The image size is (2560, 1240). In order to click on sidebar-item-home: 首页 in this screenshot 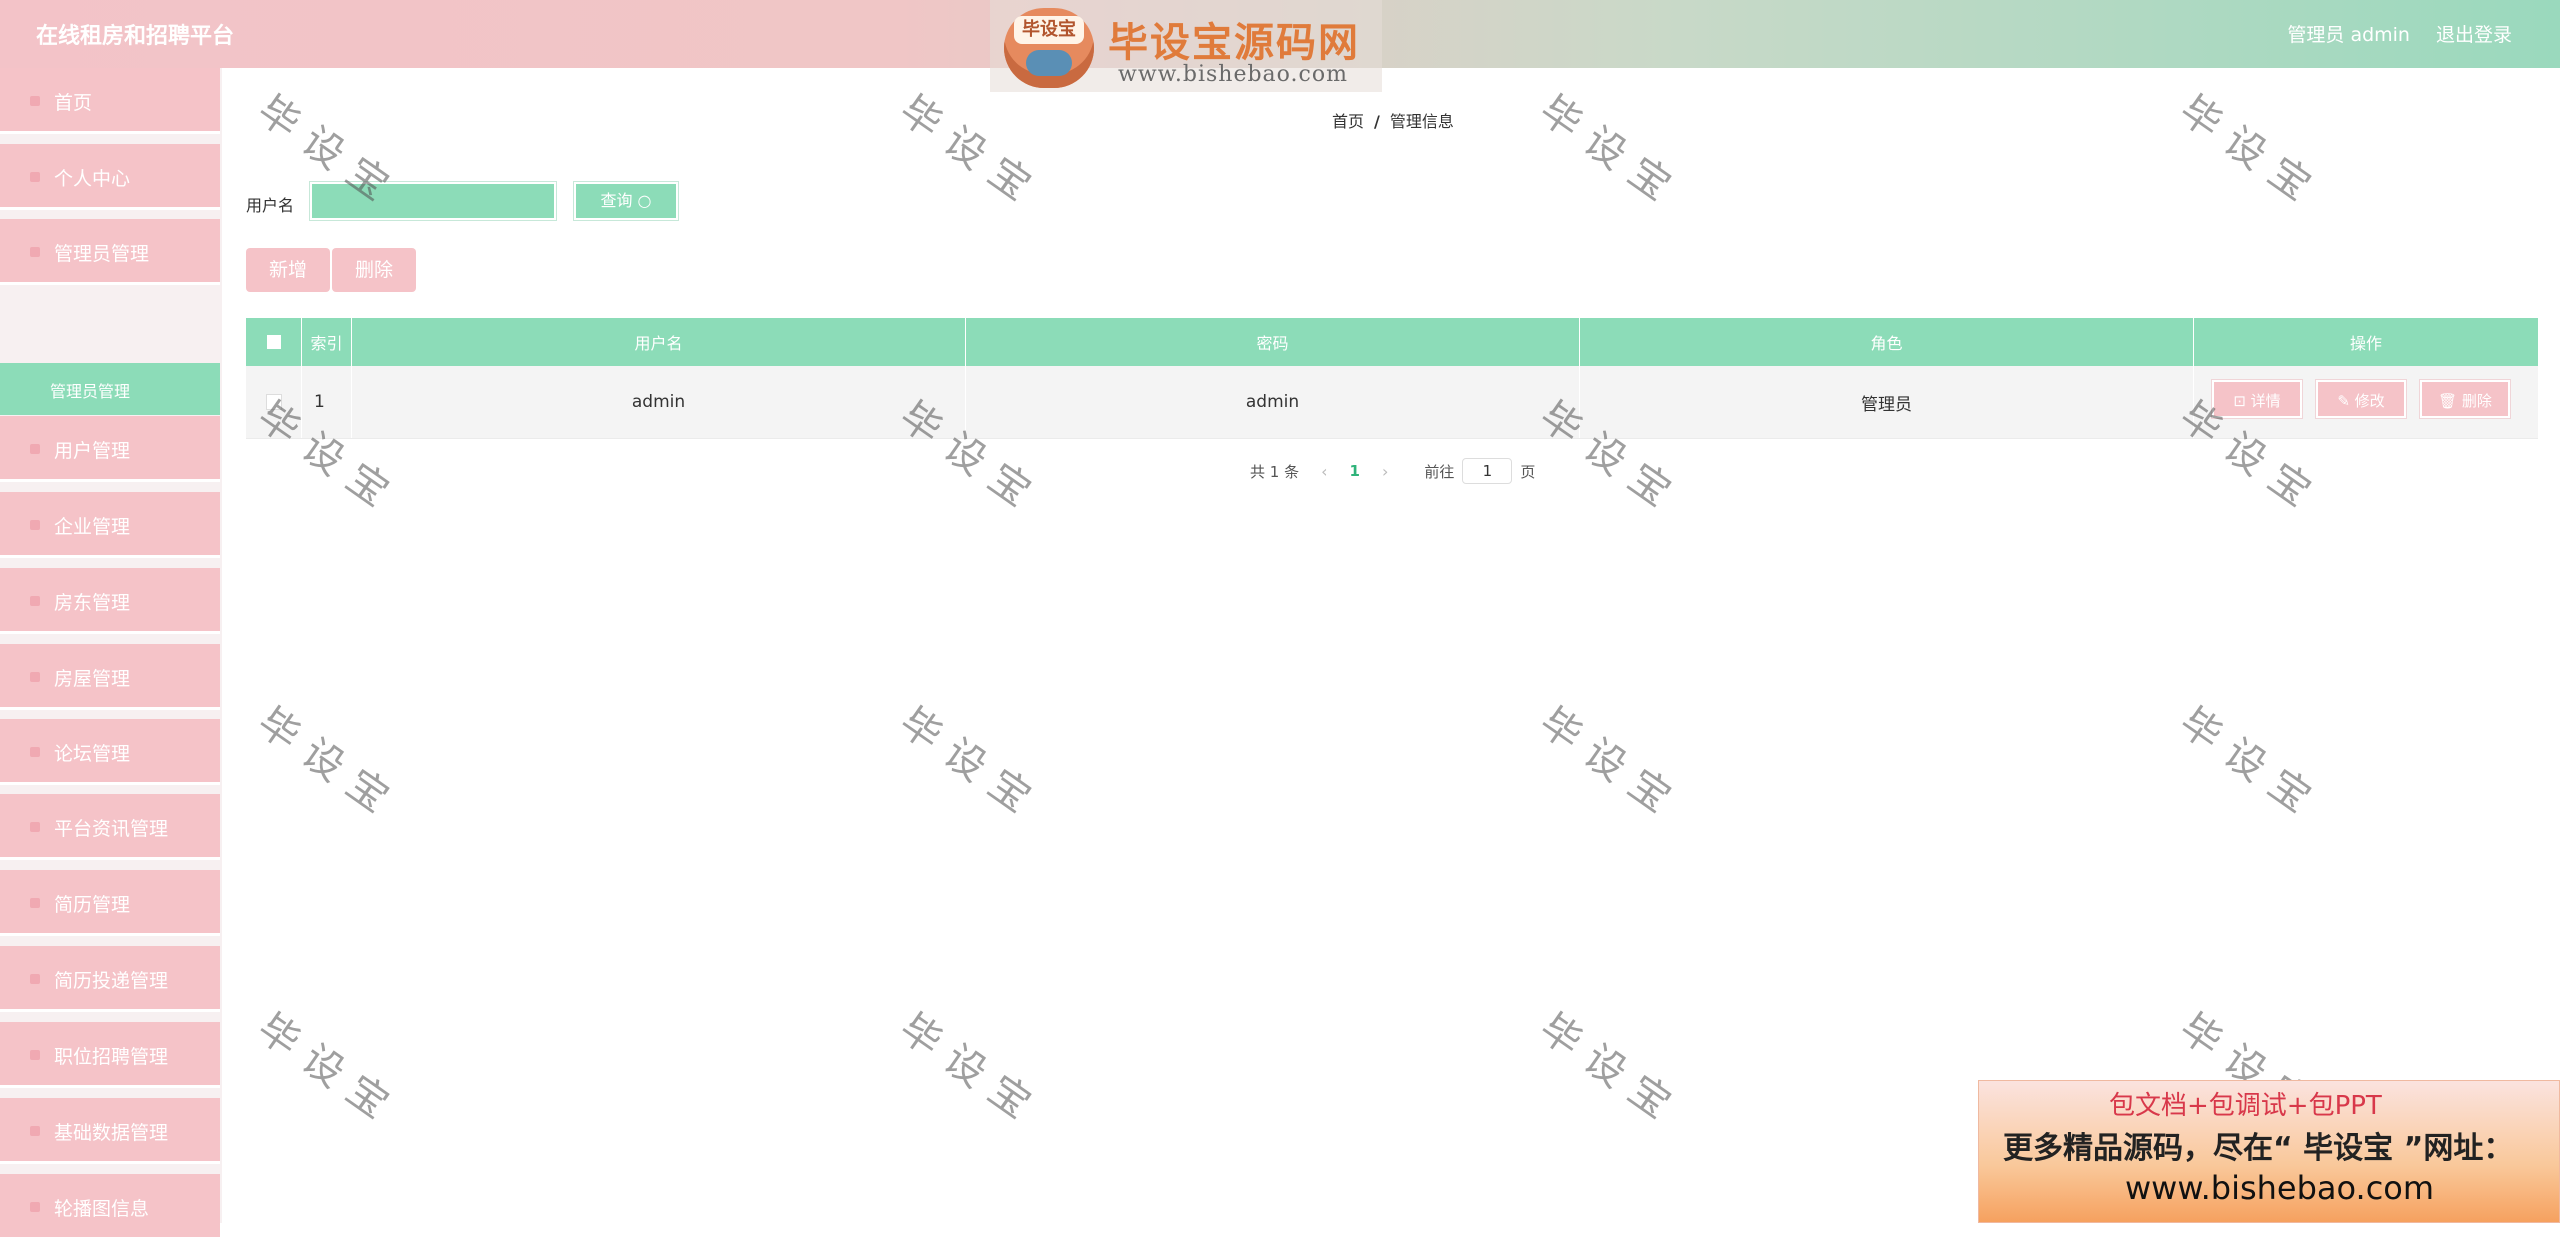, I will do `click(110, 101)`.